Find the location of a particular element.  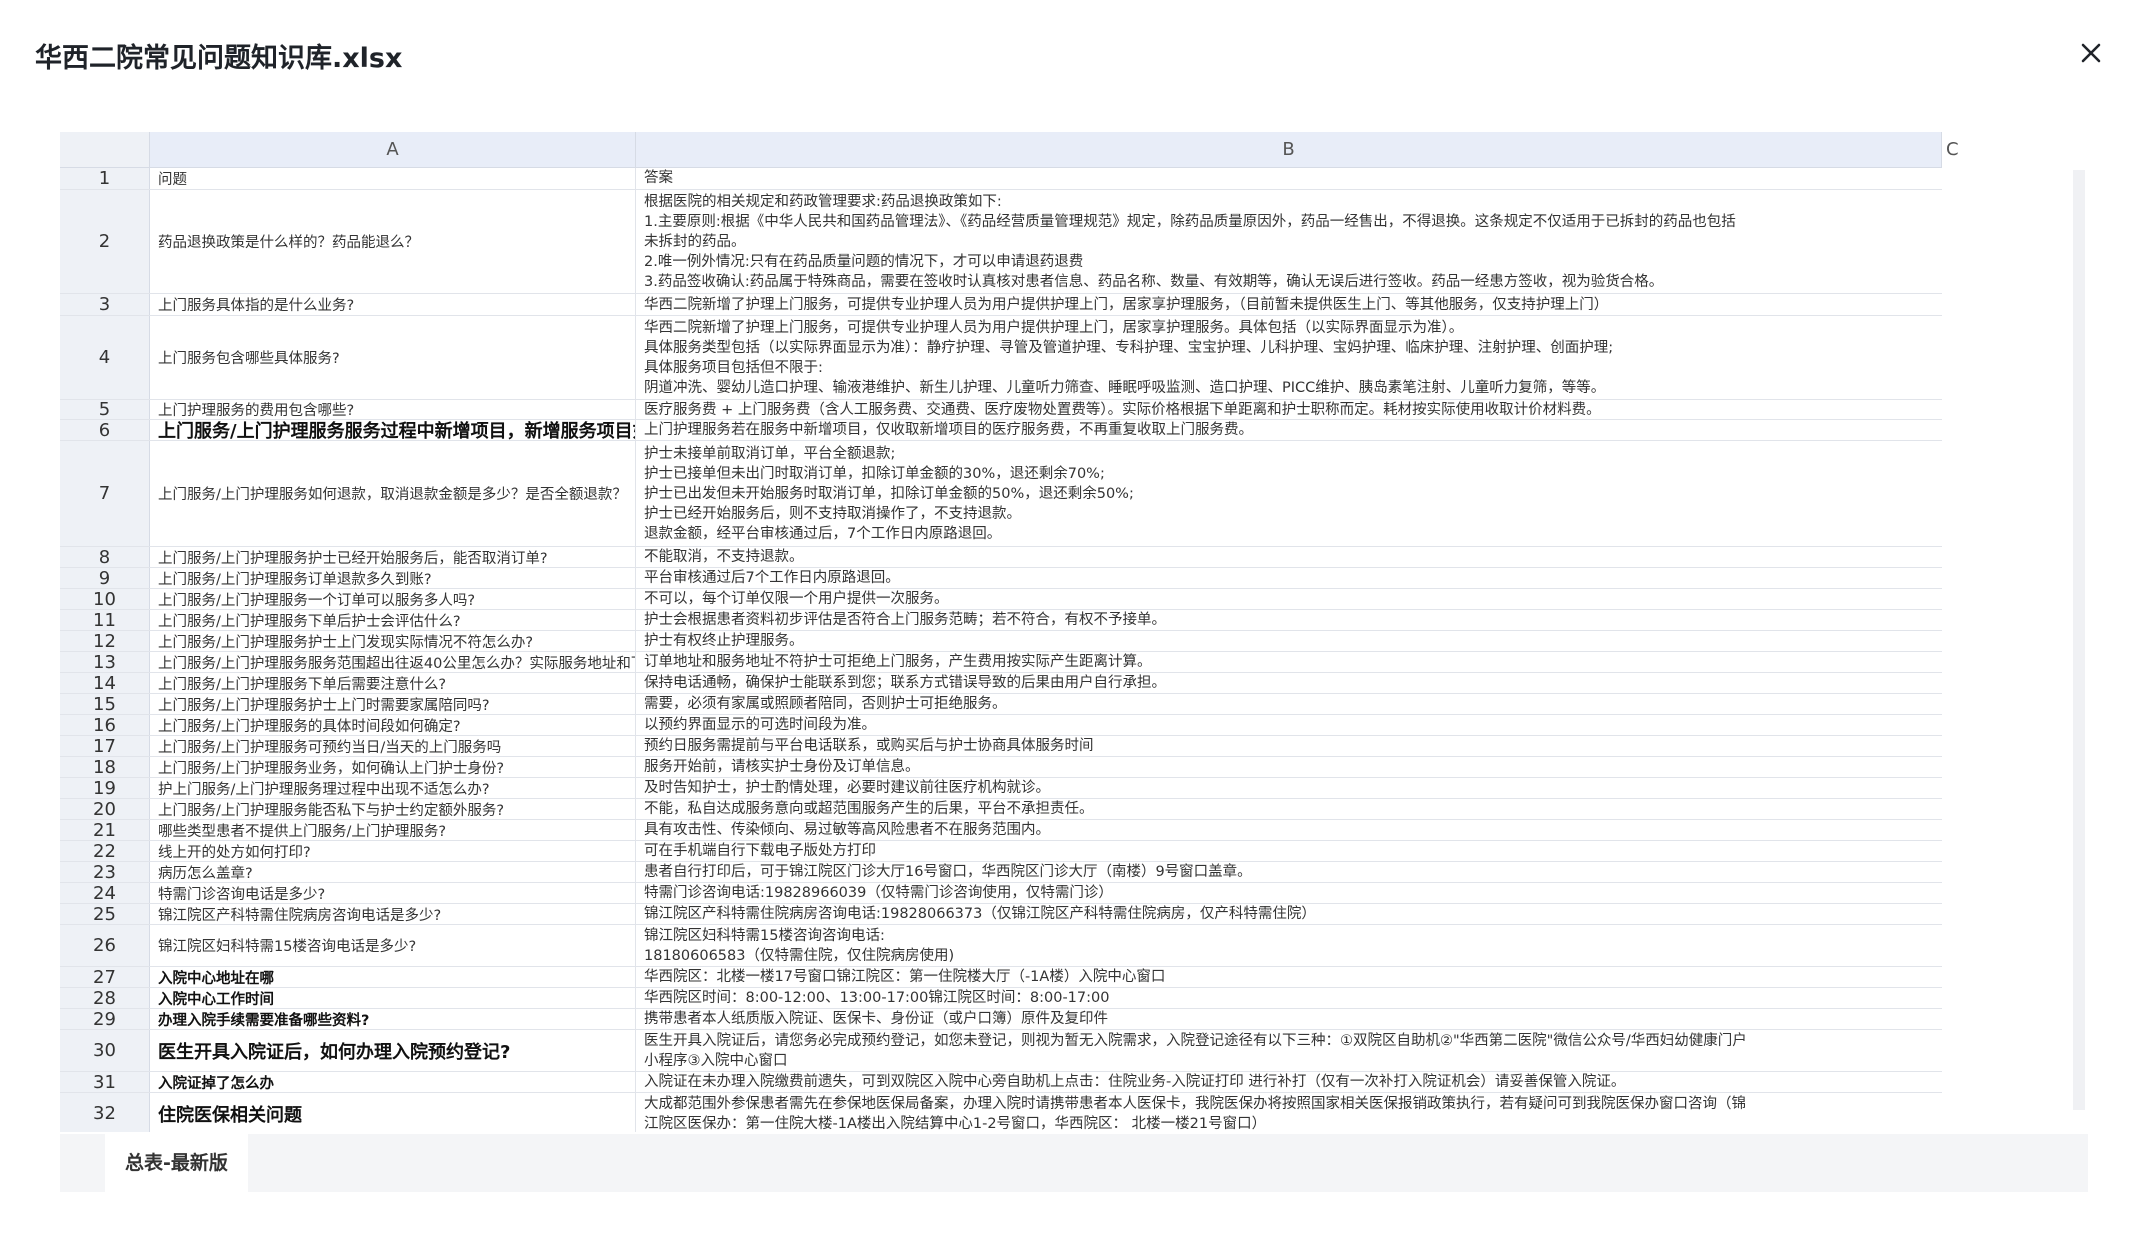

row-number: 22 is located at coordinates (105, 851).